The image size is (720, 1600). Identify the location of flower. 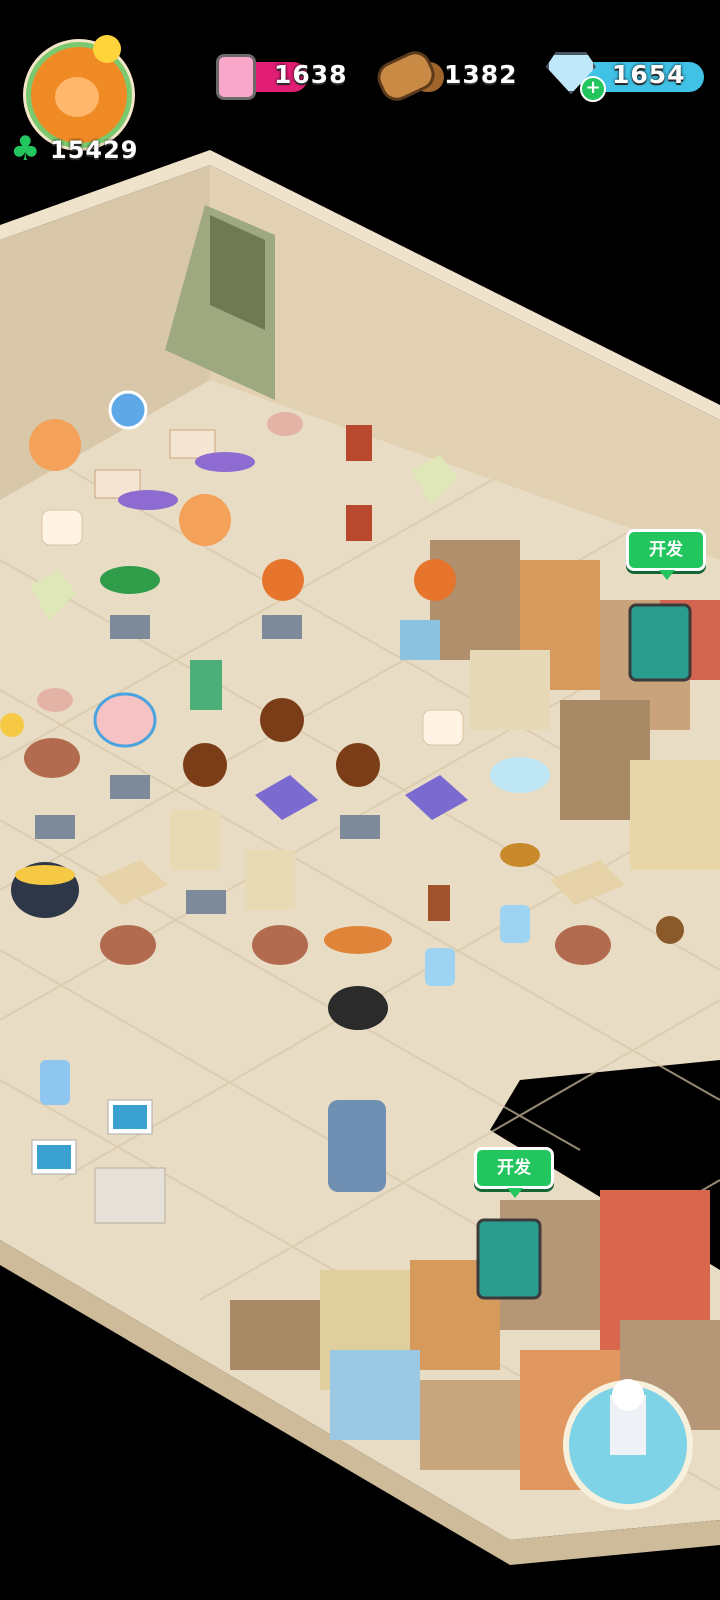
(12, 725).